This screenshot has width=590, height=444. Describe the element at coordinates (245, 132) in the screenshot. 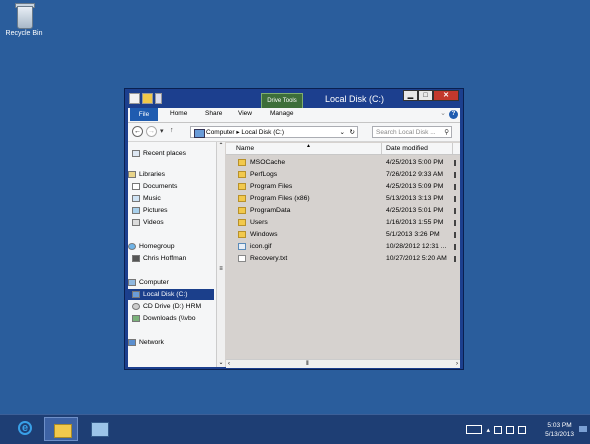

I see `address-path: Computer ▸ Local Disk (C:)` at that location.